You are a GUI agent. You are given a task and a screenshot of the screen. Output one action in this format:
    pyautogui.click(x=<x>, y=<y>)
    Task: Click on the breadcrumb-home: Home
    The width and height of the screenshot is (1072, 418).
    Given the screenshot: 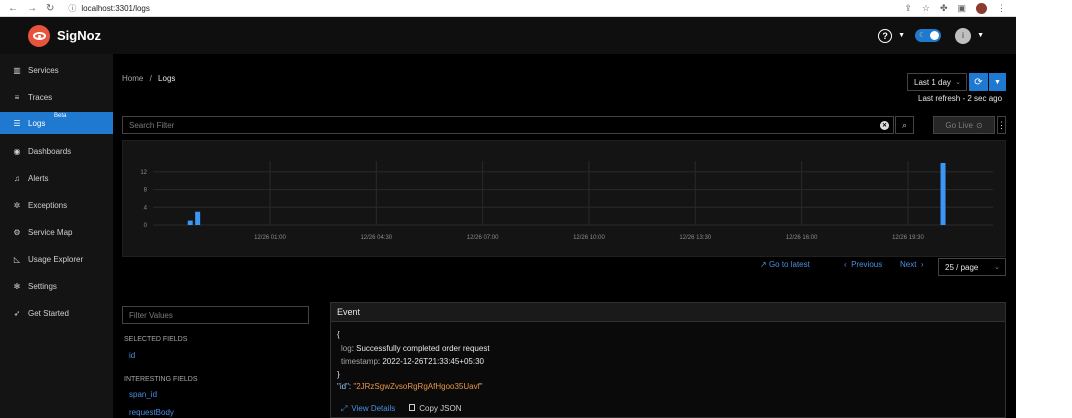 What is the action you would take?
    pyautogui.click(x=132, y=78)
    